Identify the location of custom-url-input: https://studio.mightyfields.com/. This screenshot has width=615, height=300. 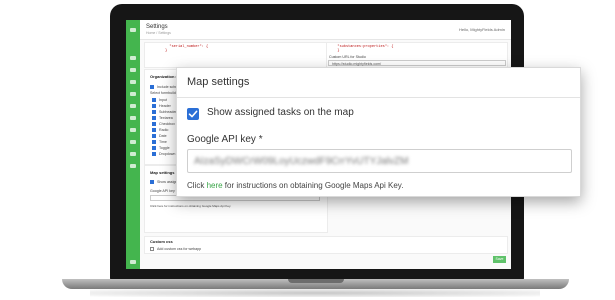
(417, 63).